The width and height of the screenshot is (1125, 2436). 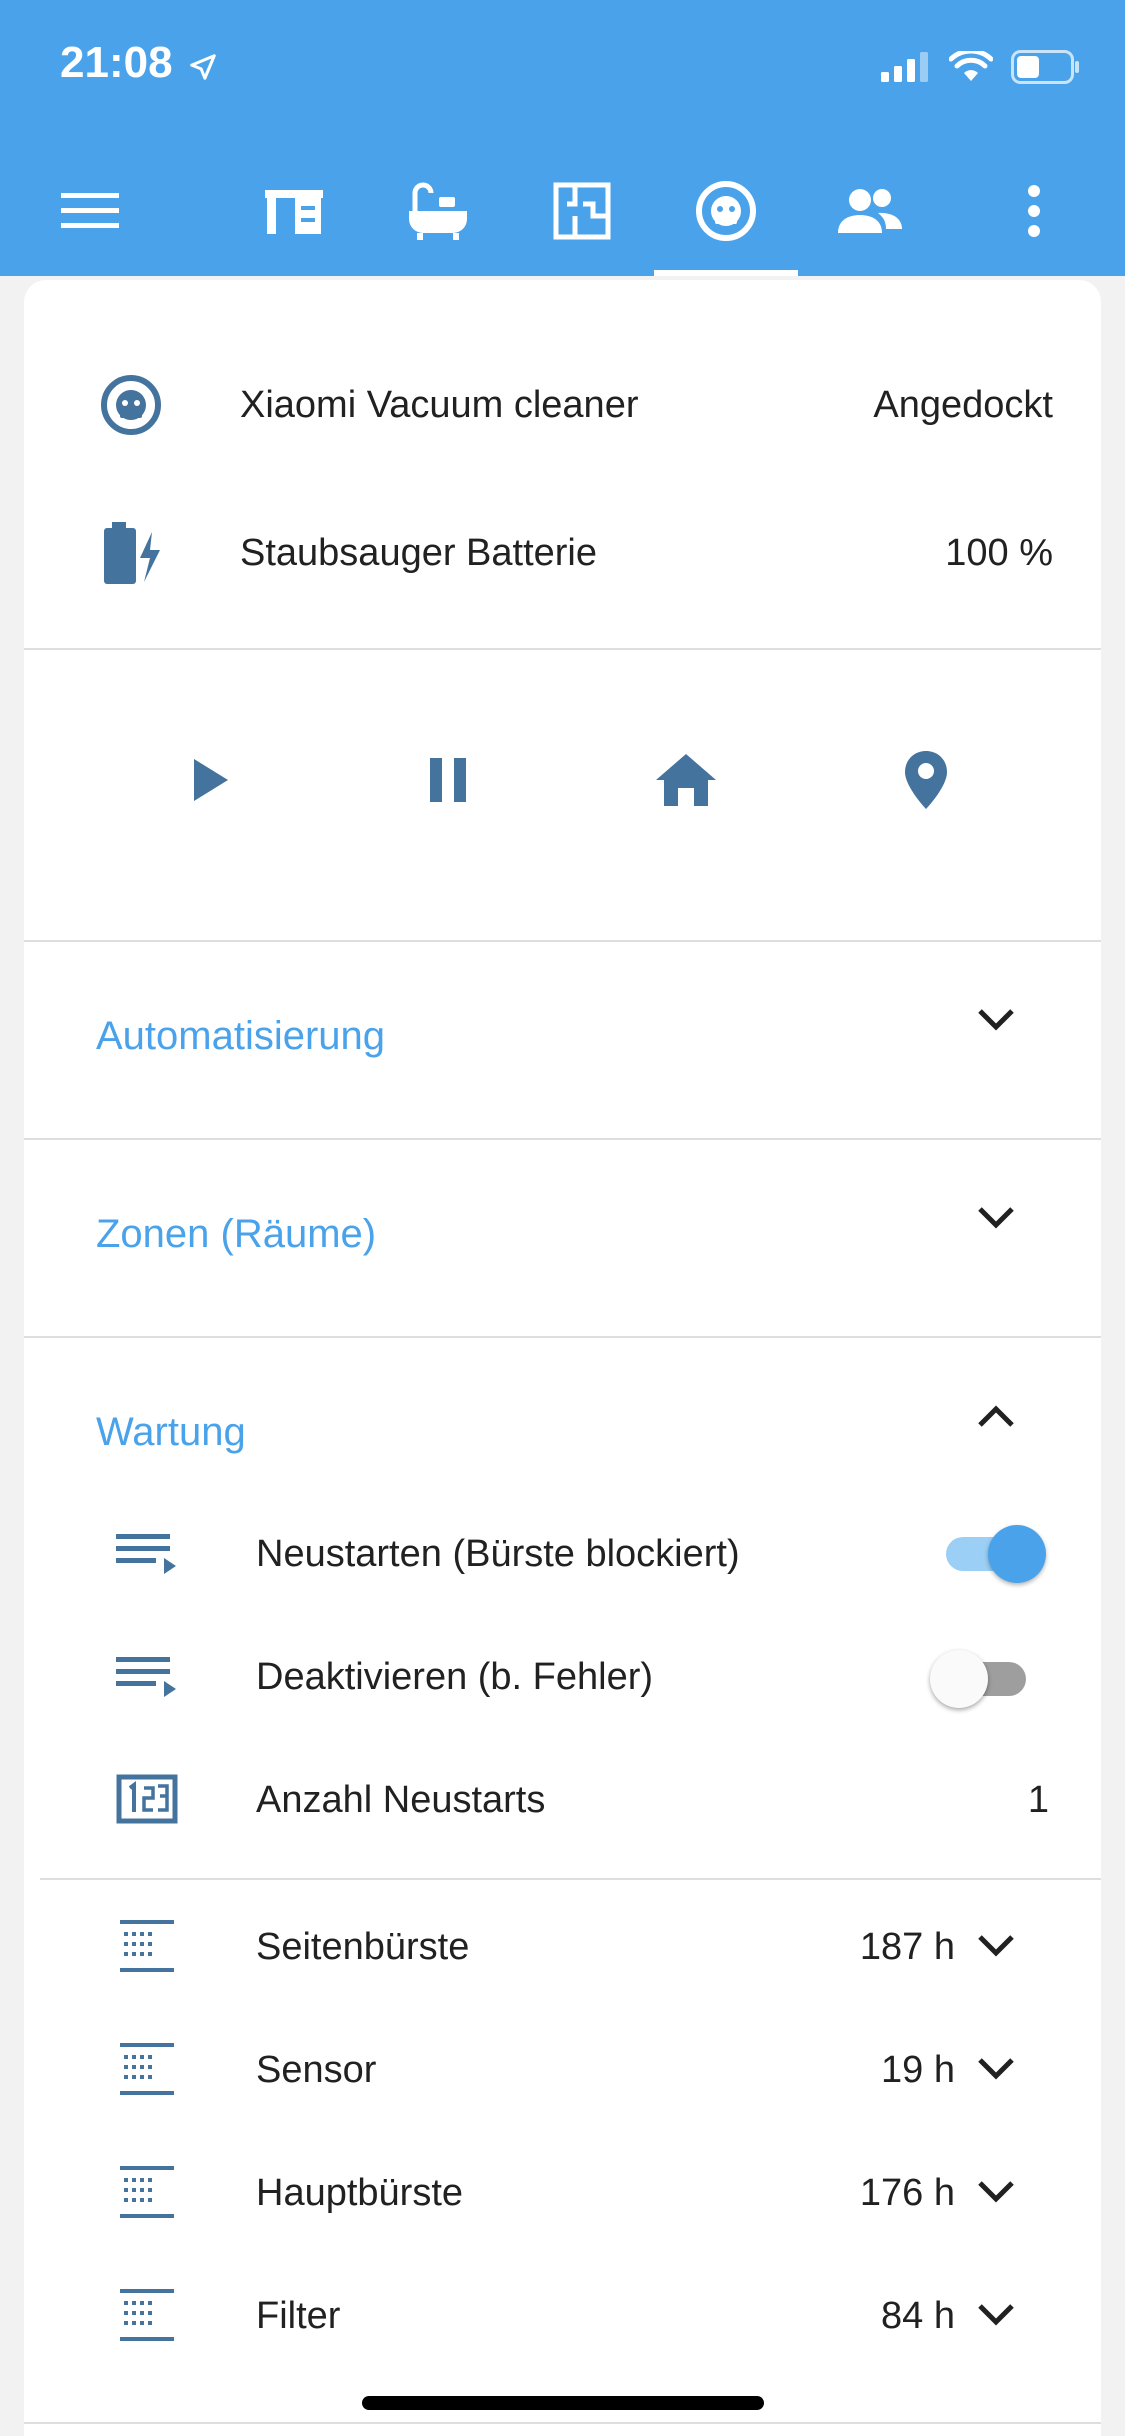 I want to click on home-icon, so click(x=686, y=782).